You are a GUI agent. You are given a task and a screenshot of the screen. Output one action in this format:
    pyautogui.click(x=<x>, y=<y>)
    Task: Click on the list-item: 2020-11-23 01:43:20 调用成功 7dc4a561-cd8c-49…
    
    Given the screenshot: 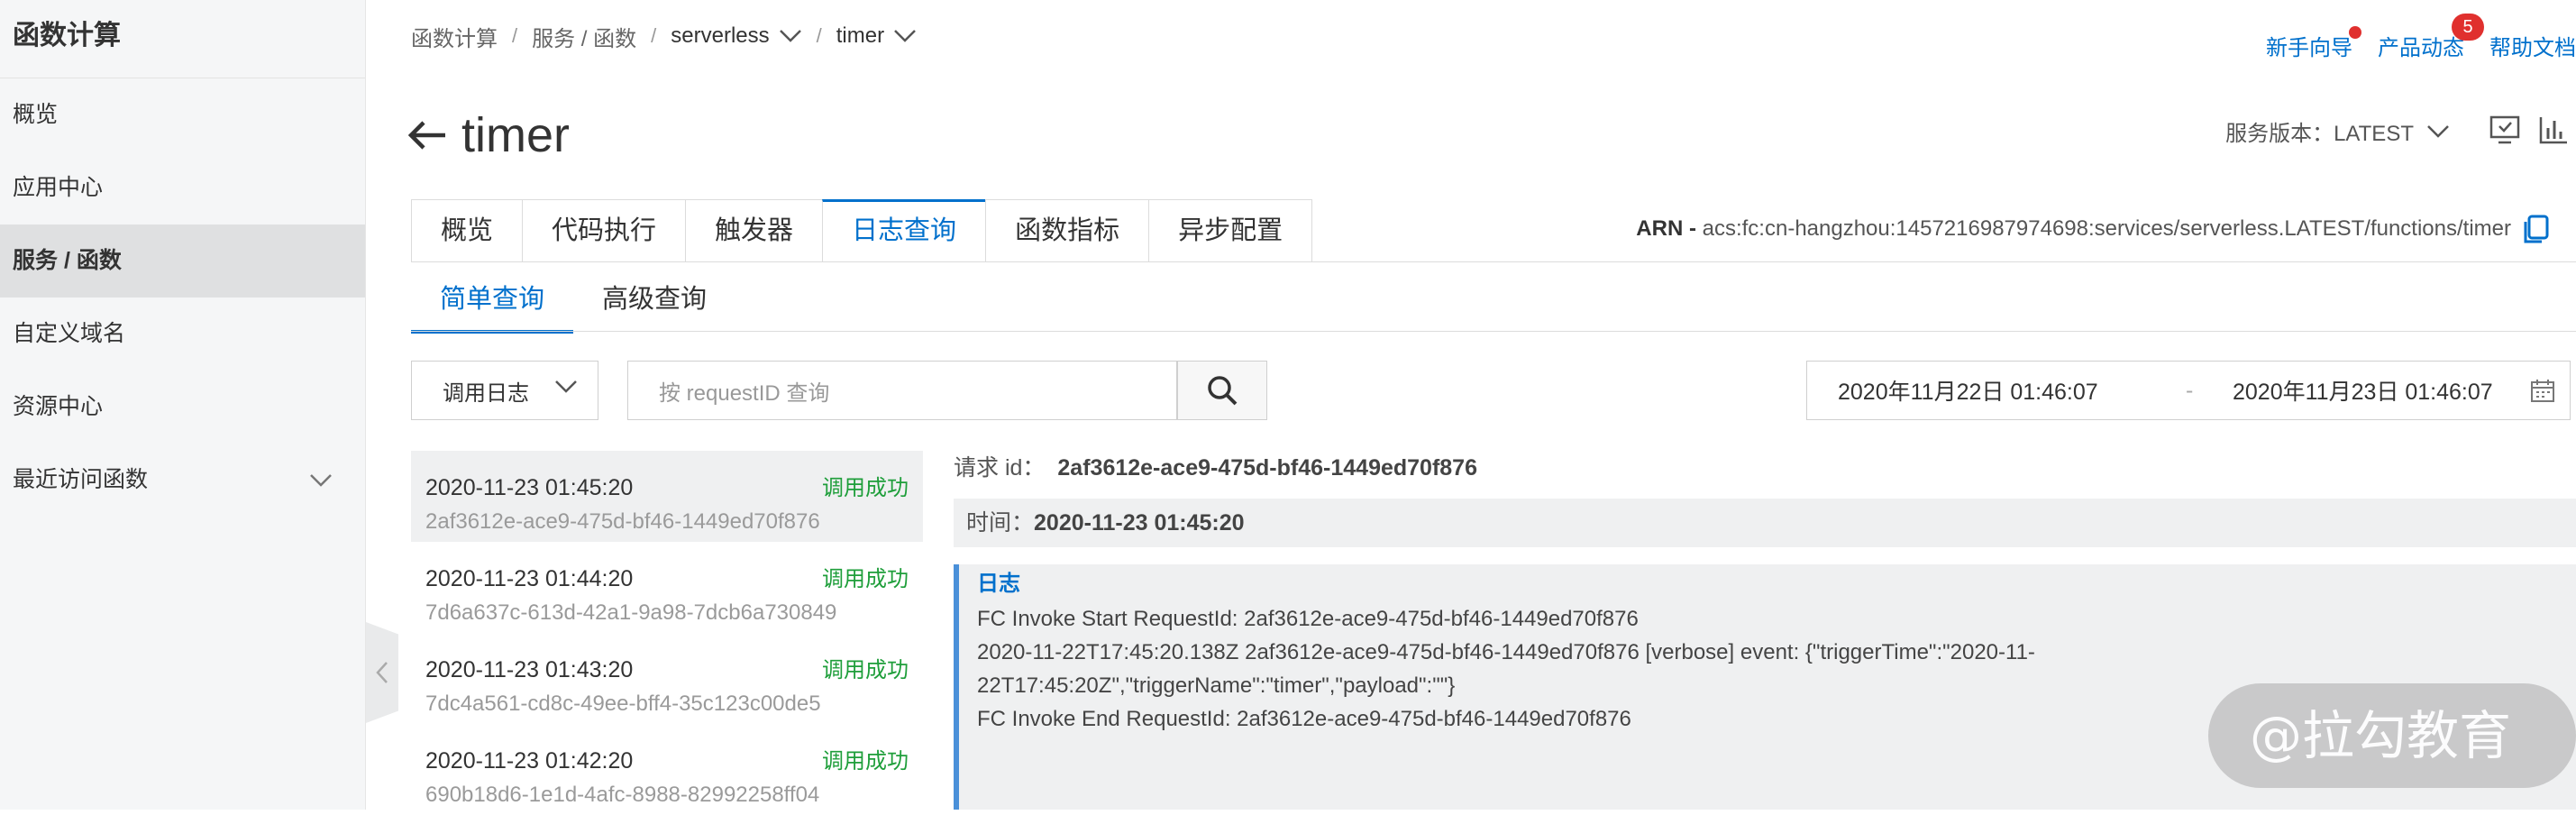 What is the action you would take?
    pyautogui.click(x=667, y=679)
    